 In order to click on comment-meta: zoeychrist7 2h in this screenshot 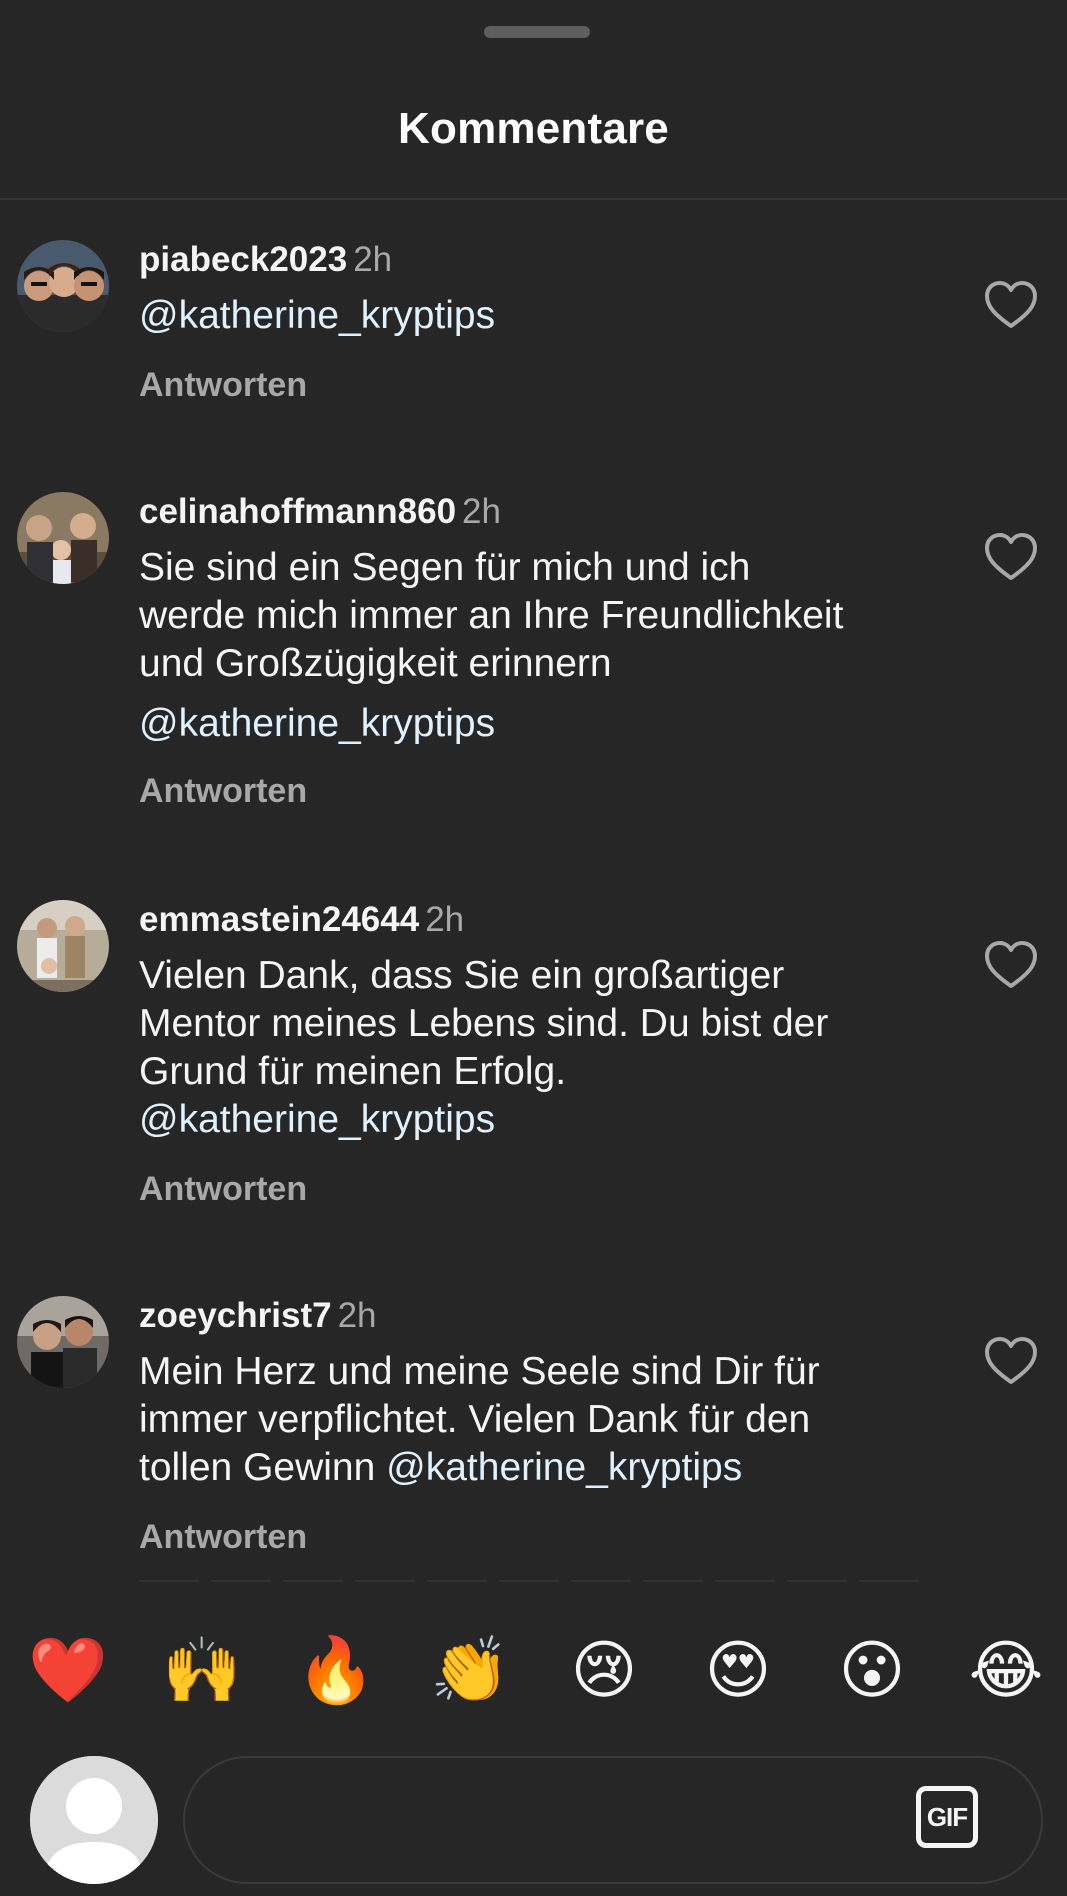, I will do `click(258, 1316)`.